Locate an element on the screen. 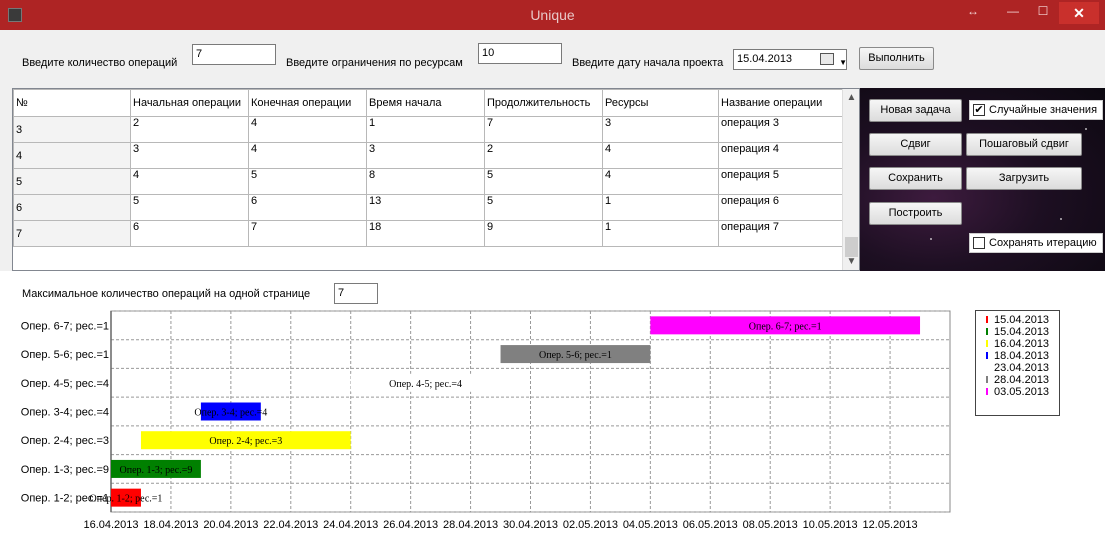 This screenshot has width=1105, height=535. legend-entry: 28.04.2013 is located at coordinates (1017, 380).